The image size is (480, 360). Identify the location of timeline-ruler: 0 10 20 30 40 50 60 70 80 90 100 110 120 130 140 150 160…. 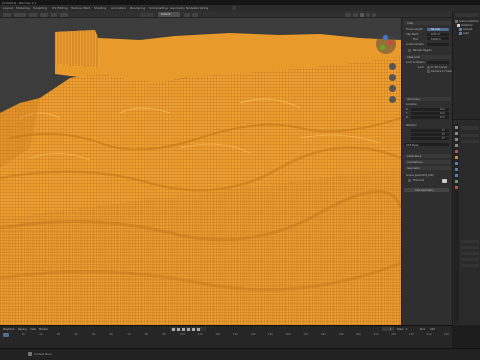
(226, 335).